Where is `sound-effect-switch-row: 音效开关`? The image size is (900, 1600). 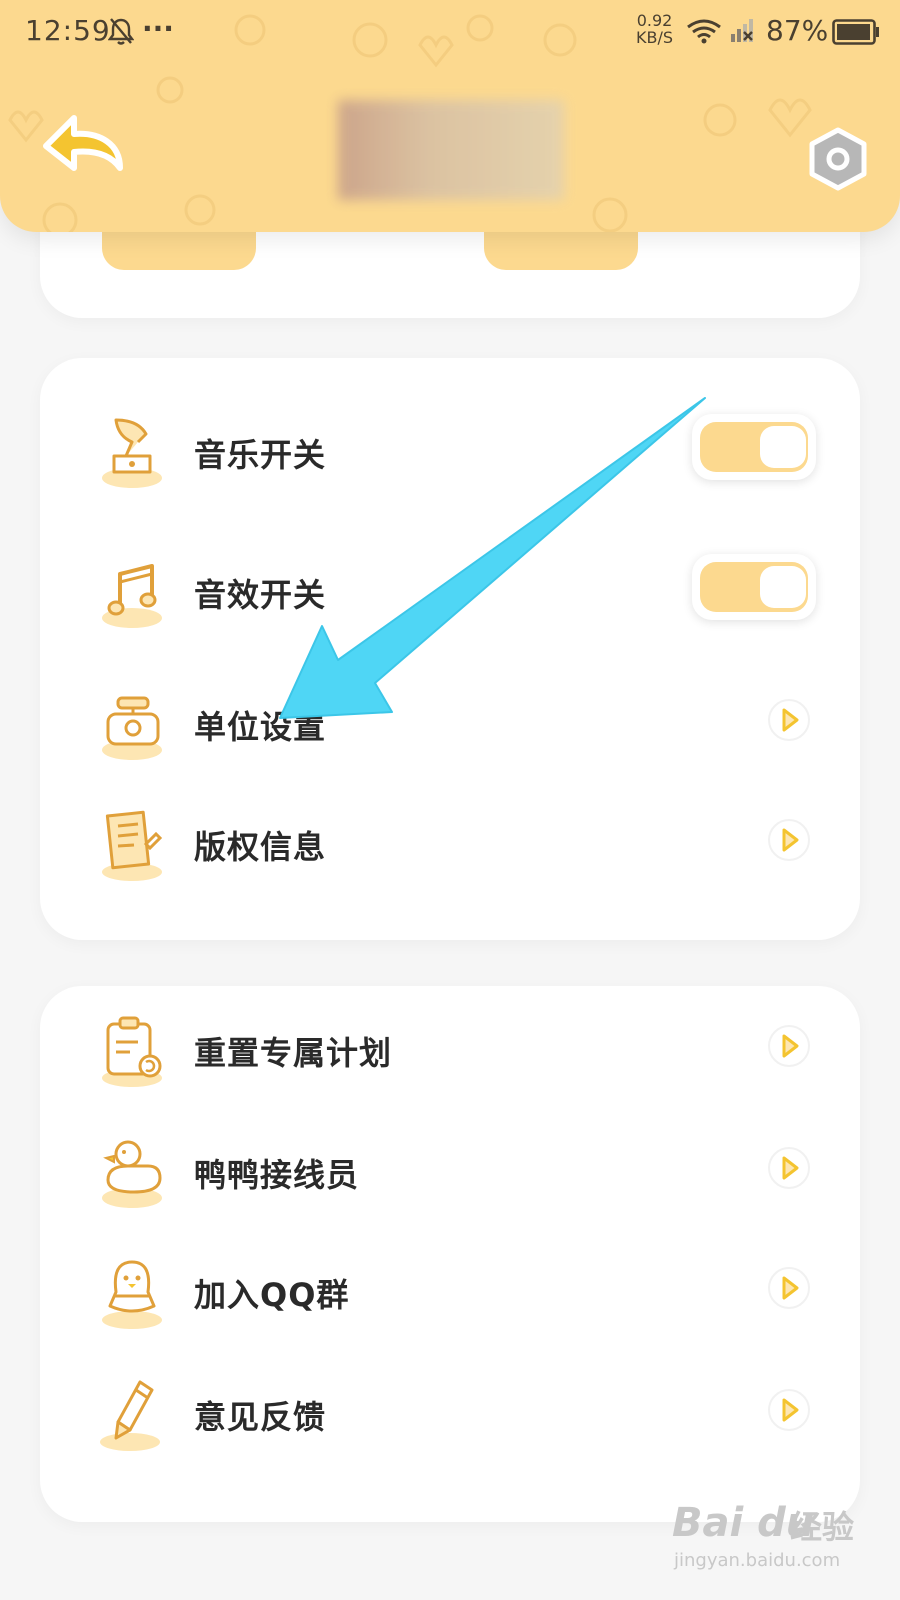 sound-effect-switch-row: 音效开关 is located at coordinates (450, 589).